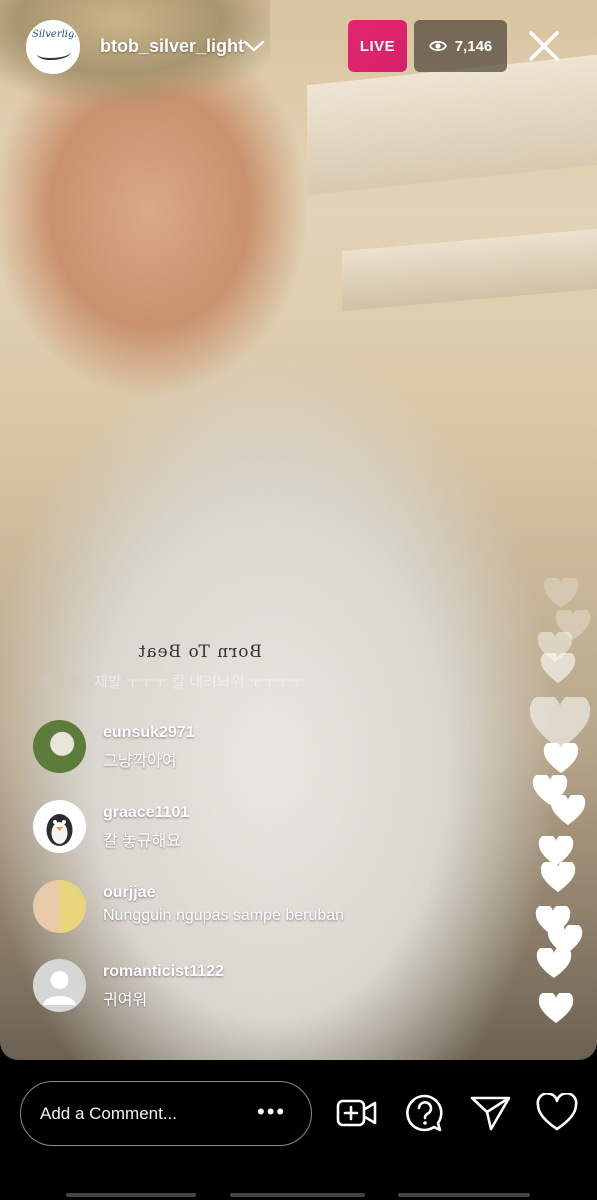  I want to click on viewer-count-badge: 7,146, so click(460, 46).